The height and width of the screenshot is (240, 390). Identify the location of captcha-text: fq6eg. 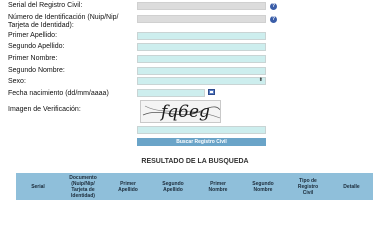
(185, 112).